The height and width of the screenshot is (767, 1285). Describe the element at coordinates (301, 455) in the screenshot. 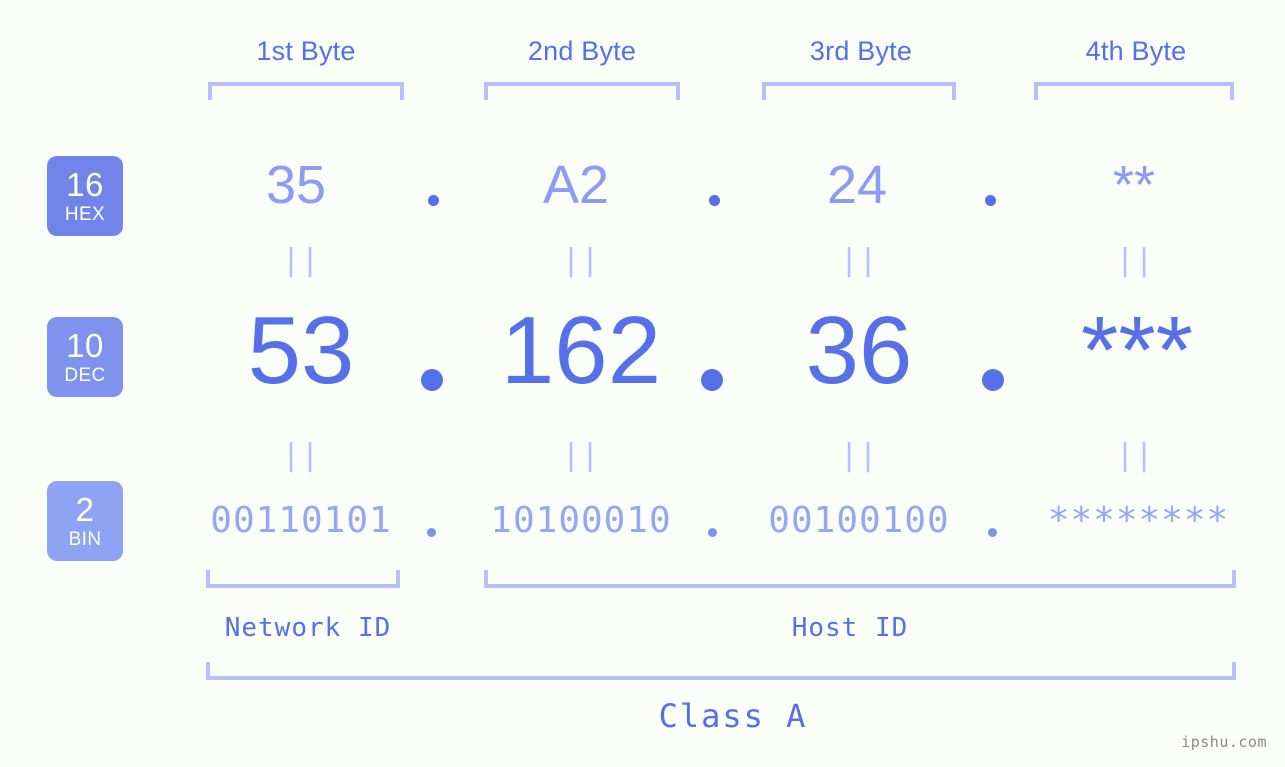

I see `equals-connector-dec-bin-1: ||` at that location.